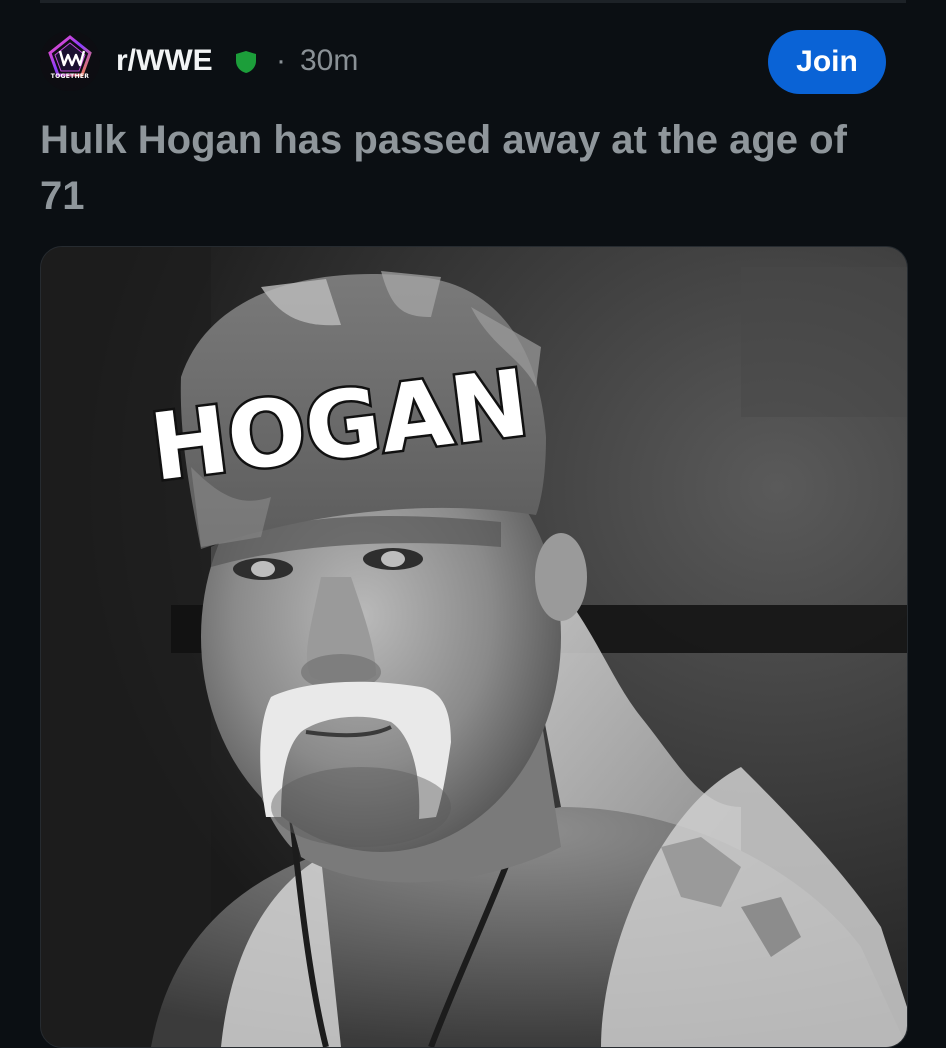 This screenshot has width=946, height=1048. I want to click on subreddit-avatar: TOGETHER, so click(70, 61).